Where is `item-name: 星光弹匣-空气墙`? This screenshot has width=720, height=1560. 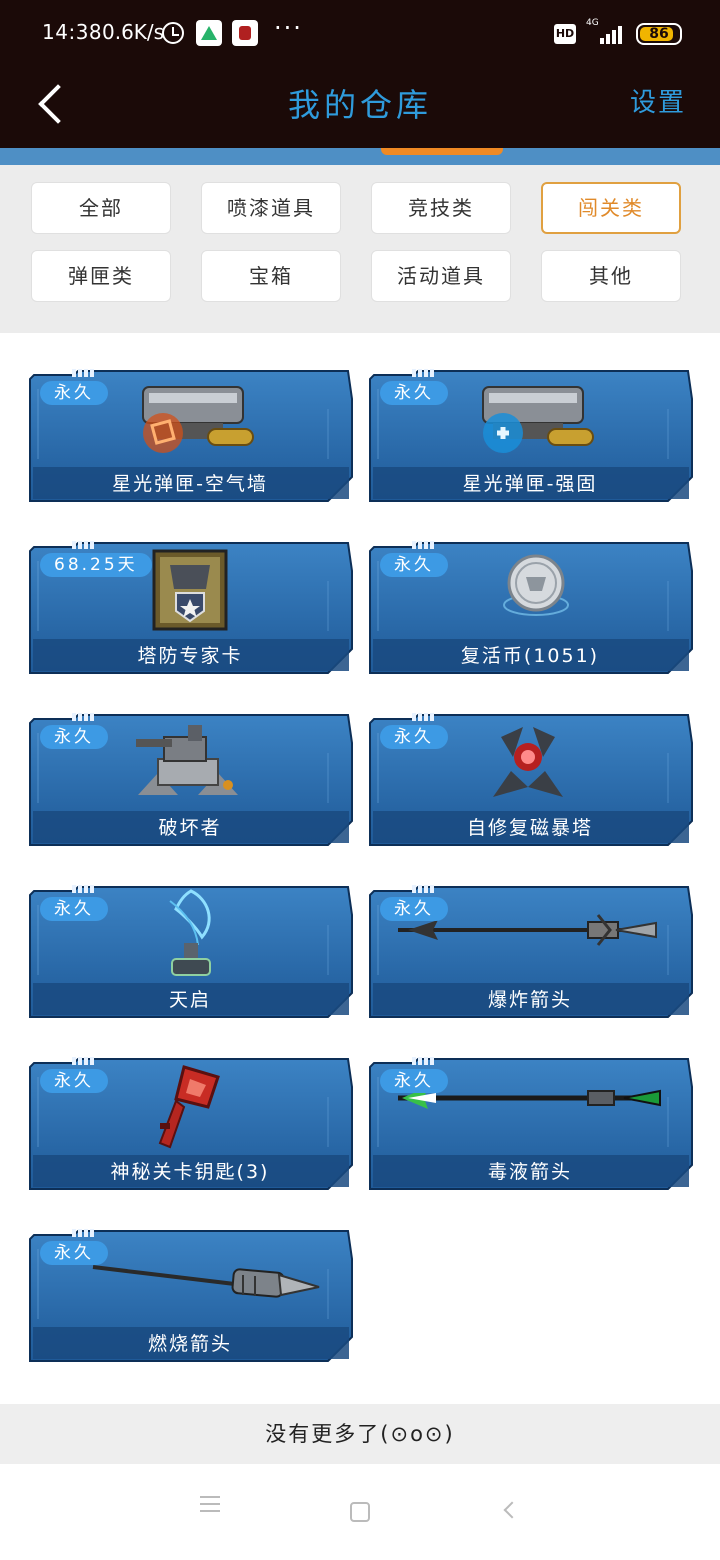
item-name: 星光弹匣-空气墙 is located at coordinates (190, 484).